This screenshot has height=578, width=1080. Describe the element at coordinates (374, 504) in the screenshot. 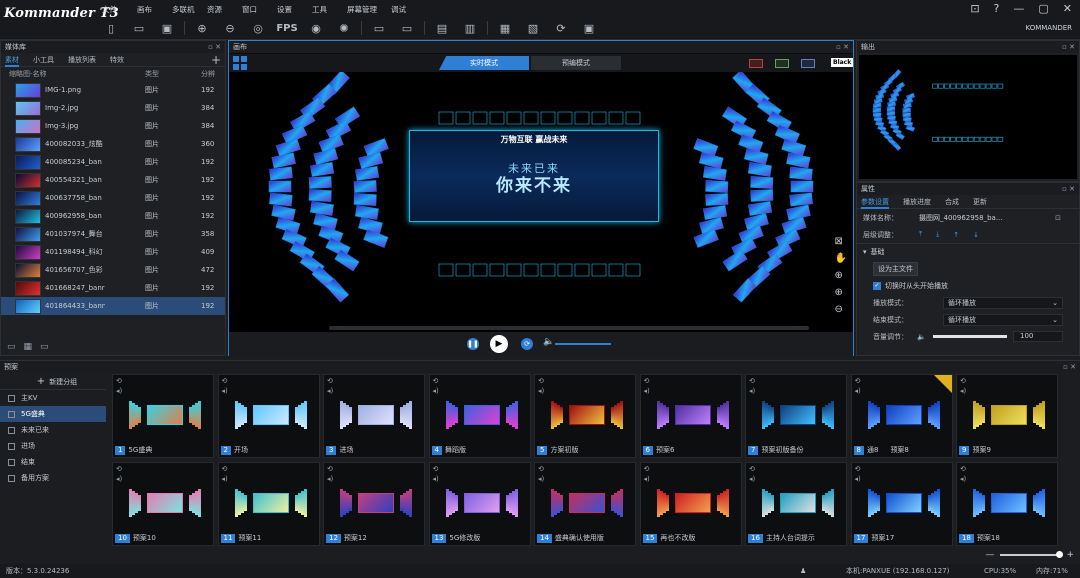

I see `preset-card: ⟲ ◂) 12 预案12` at that location.